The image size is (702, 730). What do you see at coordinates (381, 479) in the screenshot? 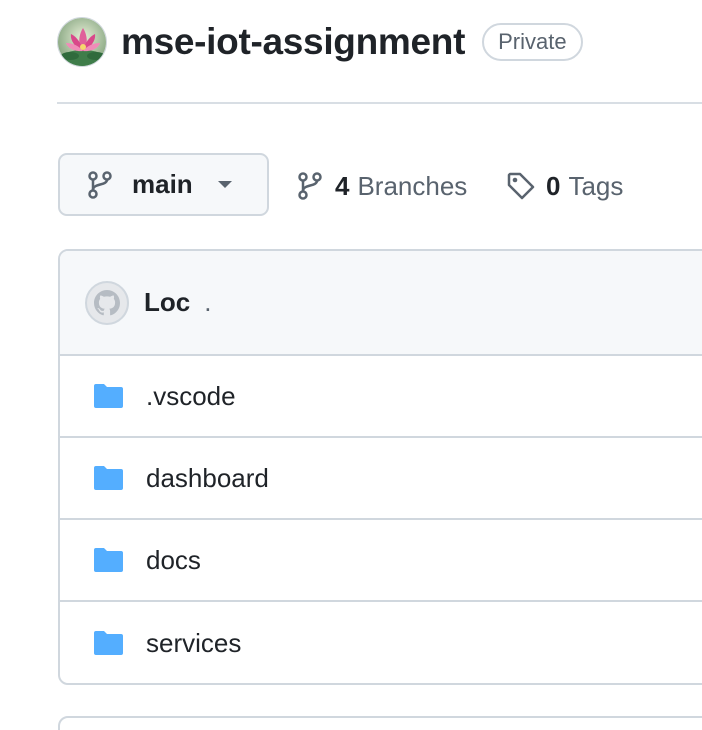
I see `file-row: dashboard` at bounding box center [381, 479].